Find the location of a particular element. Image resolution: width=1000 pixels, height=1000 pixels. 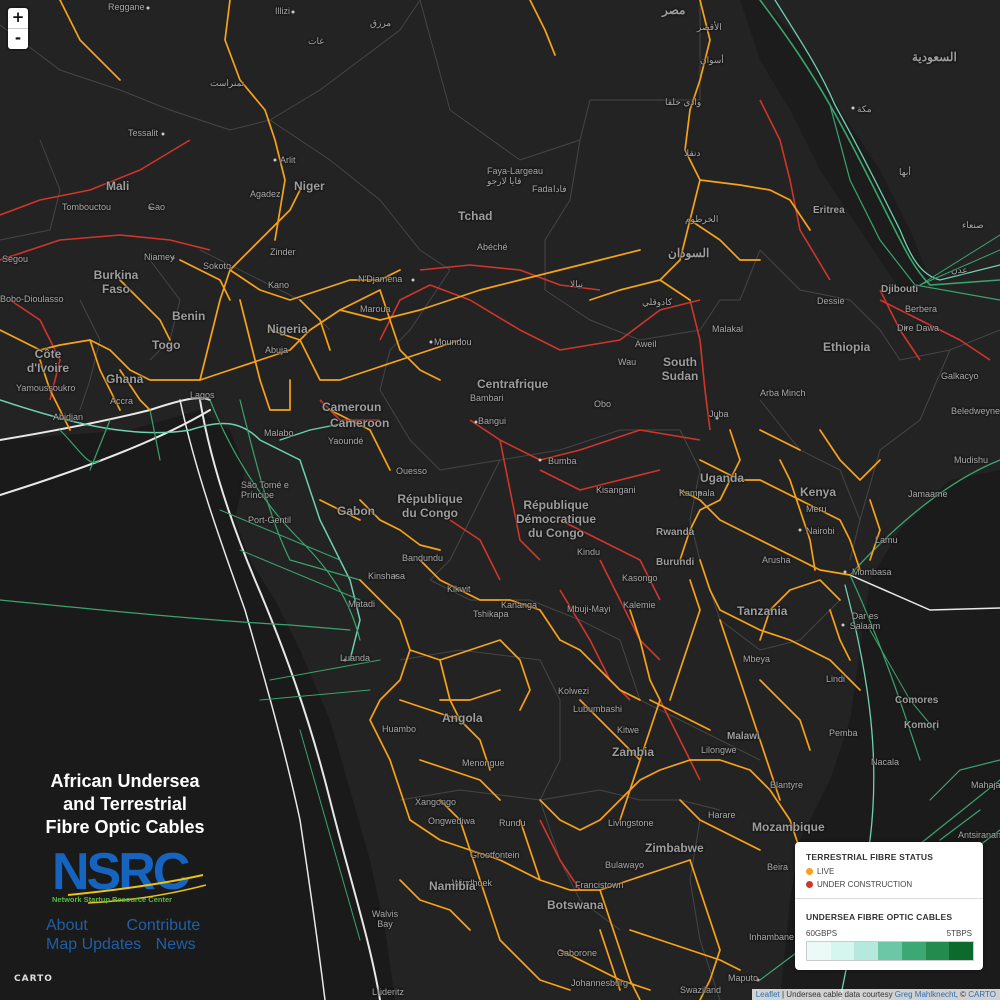

legend-scale-max: 5TBPS is located at coordinates (959, 933).